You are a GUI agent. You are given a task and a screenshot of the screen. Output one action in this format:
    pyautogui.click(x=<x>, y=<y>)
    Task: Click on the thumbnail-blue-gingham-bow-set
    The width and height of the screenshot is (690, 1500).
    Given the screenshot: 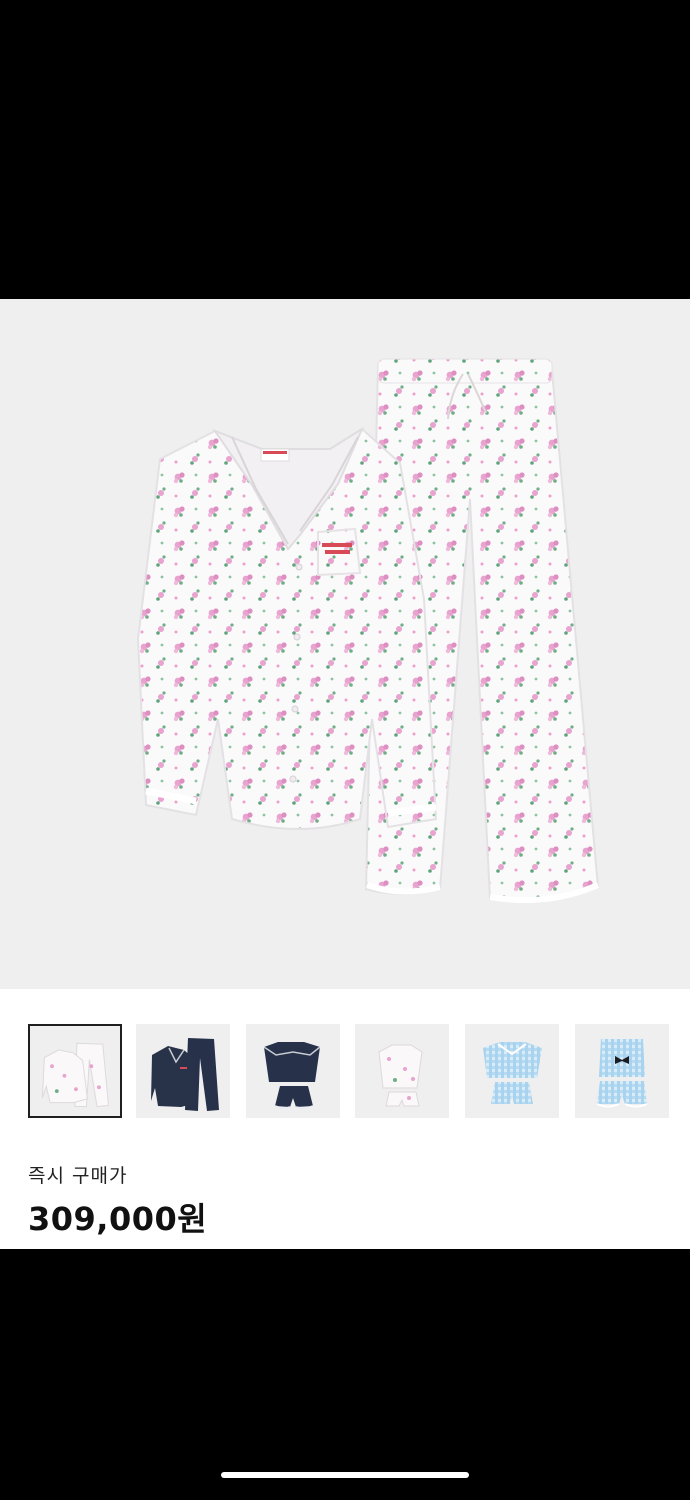 What is the action you would take?
    pyautogui.click(x=622, y=1071)
    